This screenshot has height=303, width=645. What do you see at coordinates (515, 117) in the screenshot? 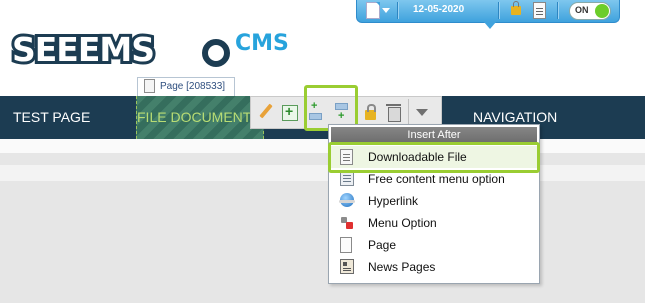
I see `nav-item-navigation: NAVIGATION` at bounding box center [515, 117].